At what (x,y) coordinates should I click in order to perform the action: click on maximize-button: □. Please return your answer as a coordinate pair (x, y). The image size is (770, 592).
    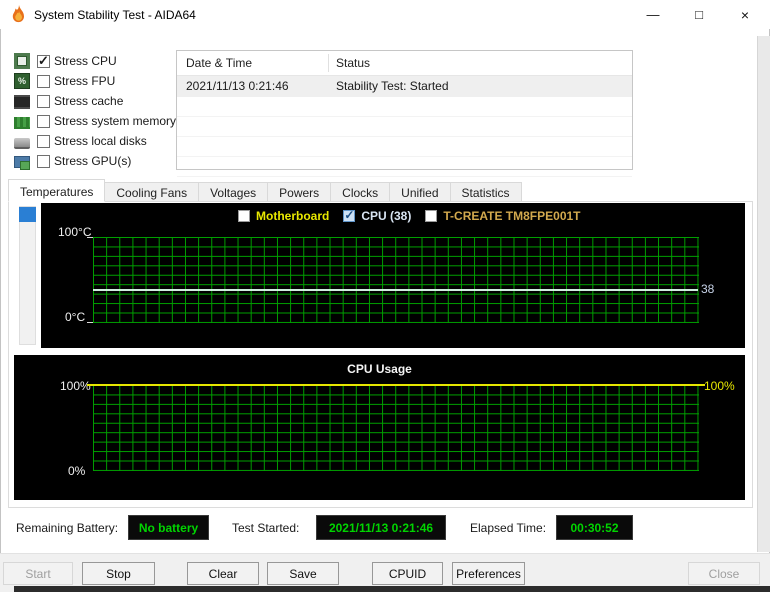
    Looking at the image, I should click on (699, 14).